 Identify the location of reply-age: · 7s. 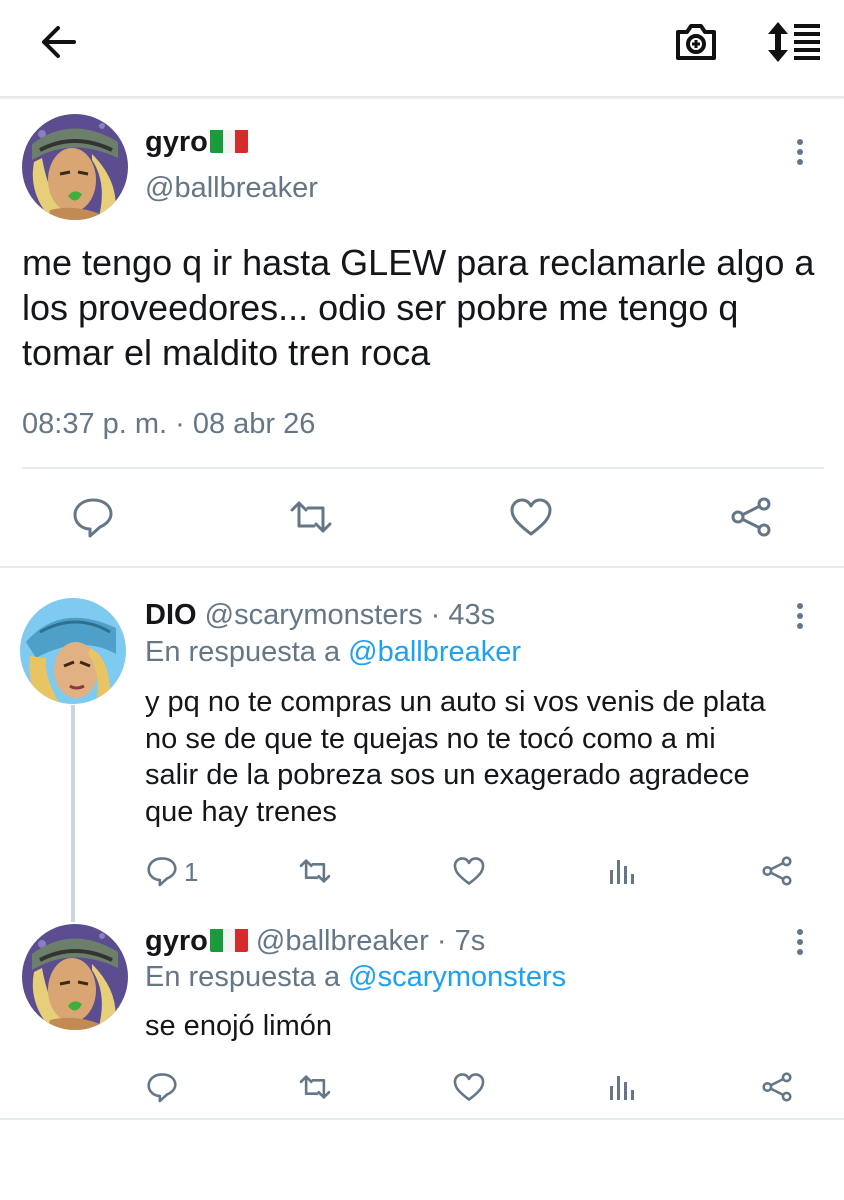
(461, 941).